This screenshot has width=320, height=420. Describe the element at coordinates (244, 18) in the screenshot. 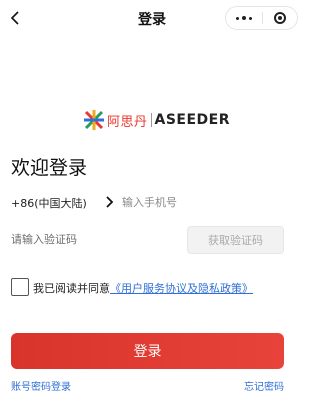

I see `more-button` at that location.